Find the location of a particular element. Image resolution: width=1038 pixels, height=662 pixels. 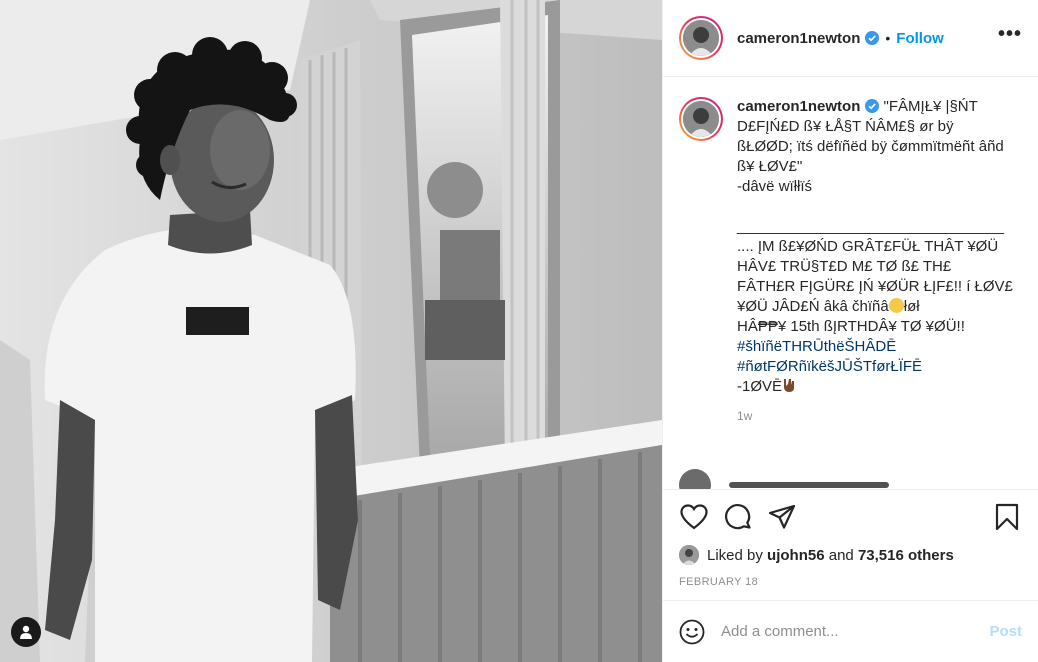

save-button is located at coordinates (1007, 517).